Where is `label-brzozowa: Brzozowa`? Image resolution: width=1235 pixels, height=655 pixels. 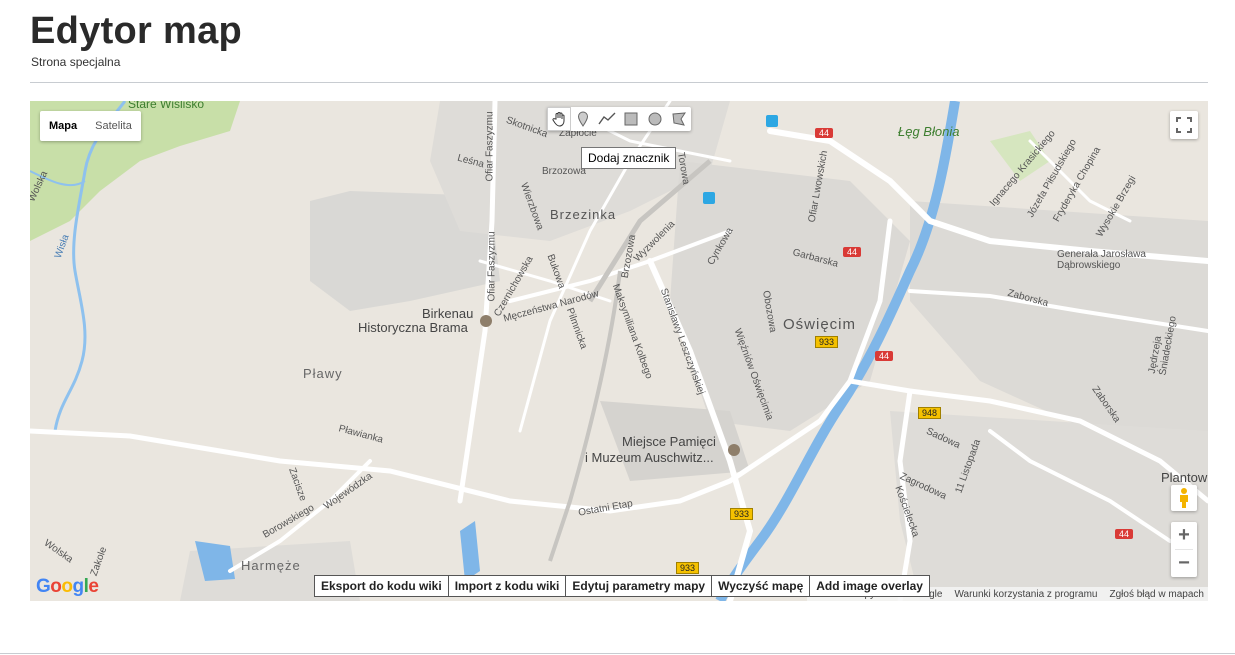 label-brzozowa: Brzozowa is located at coordinates (564, 171).